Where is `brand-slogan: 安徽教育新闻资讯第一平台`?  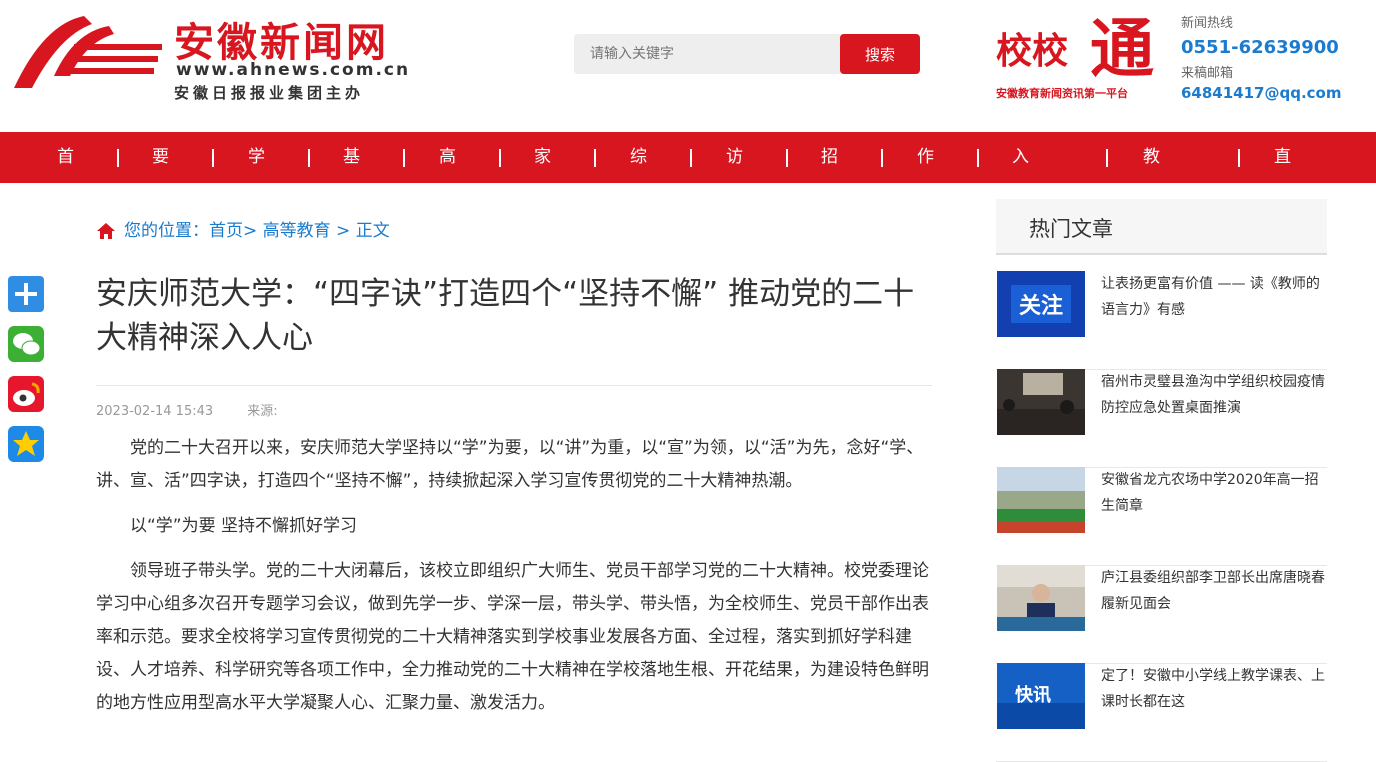
brand-slogan: 安徽教育新闻资讯第一平台 is located at coordinates (1062, 93).